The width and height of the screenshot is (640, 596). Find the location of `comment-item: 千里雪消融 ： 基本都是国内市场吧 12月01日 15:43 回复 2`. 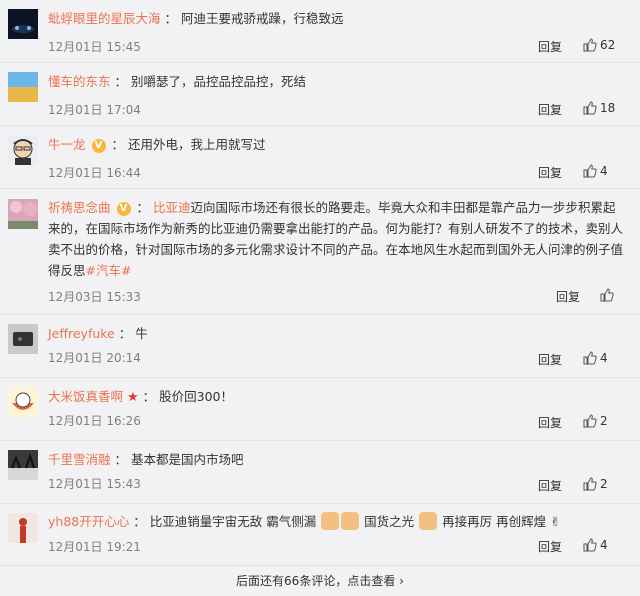

comment-item: 千里雪消融 ： 基本都是国内市场吧 12月01日 15:43 回复 2 is located at coordinates (320, 472).